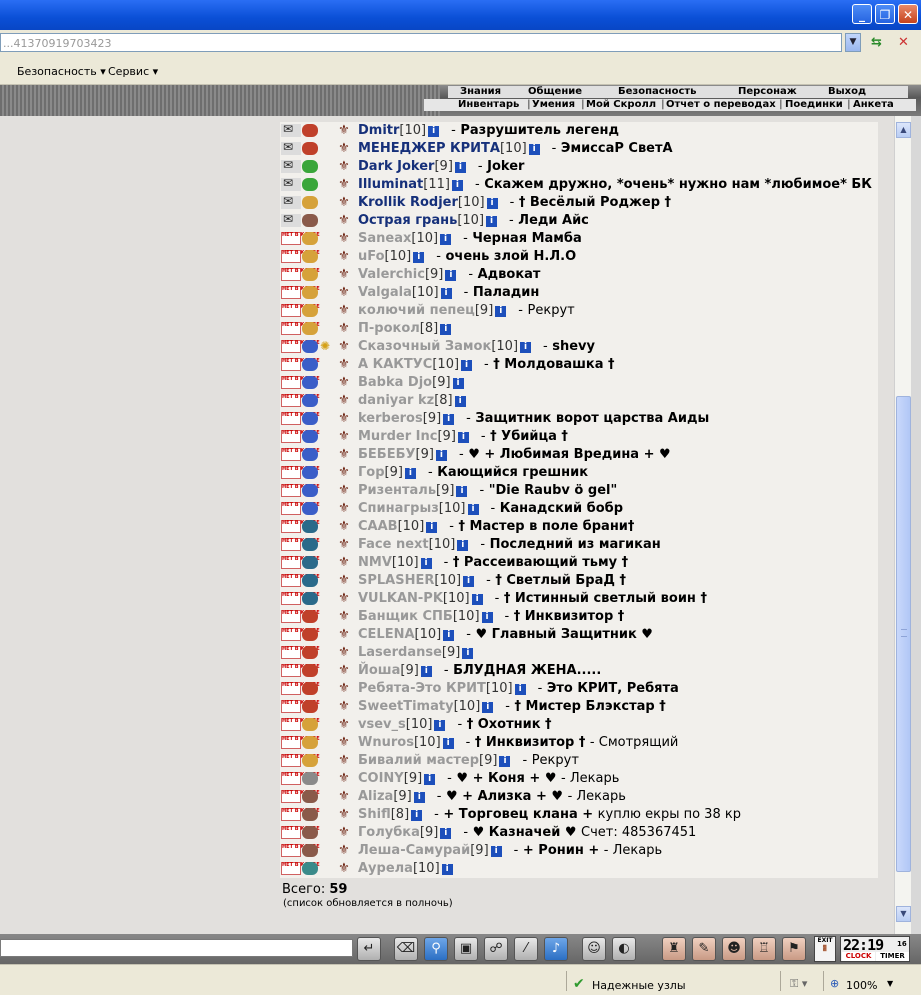 This screenshot has height=995, width=921. Describe the element at coordinates (704, 949) in the screenshot. I see `scroll-icon: ✎` at that location.